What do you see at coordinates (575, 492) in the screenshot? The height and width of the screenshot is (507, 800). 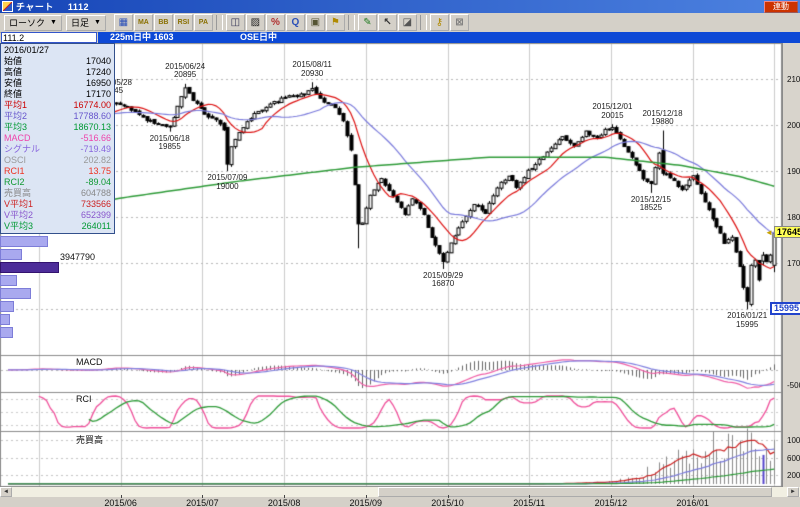 I see `scrollbar-thumb` at bounding box center [575, 492].